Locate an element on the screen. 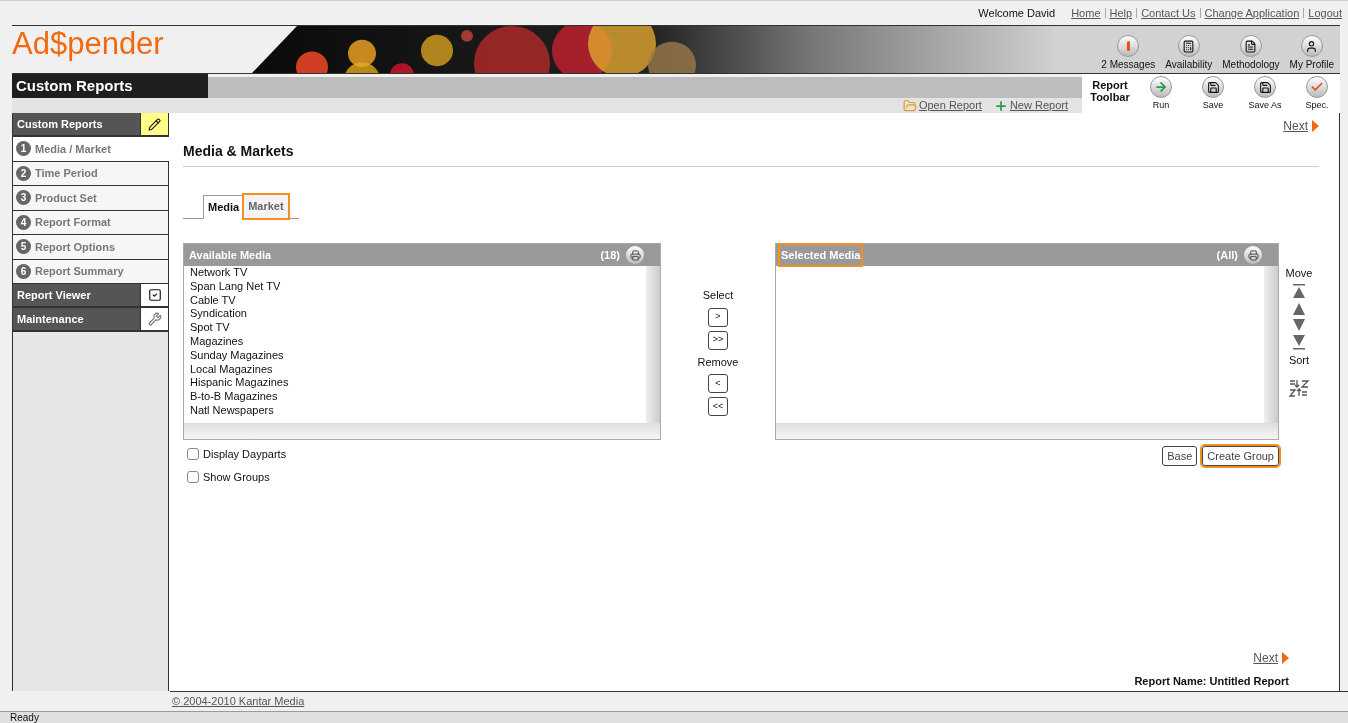  header-tool-button: Availability is located at coordinates (1189, 53).